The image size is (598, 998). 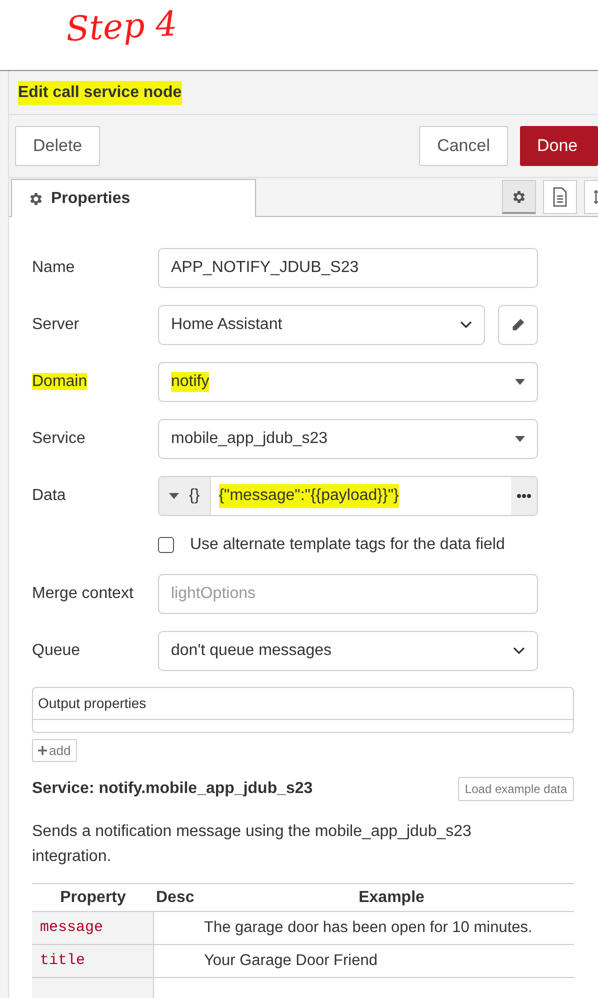 I want to click on field-label: Queue, so click(x=56, y=650).